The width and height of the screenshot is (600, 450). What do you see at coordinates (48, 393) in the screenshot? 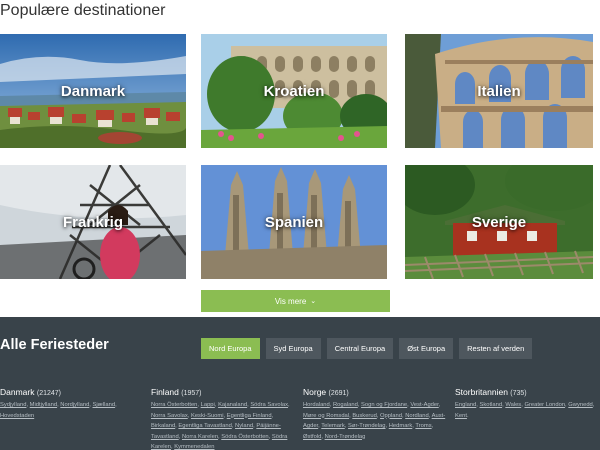
I see `country-count: (21247)` at bounding box center [48, 393].